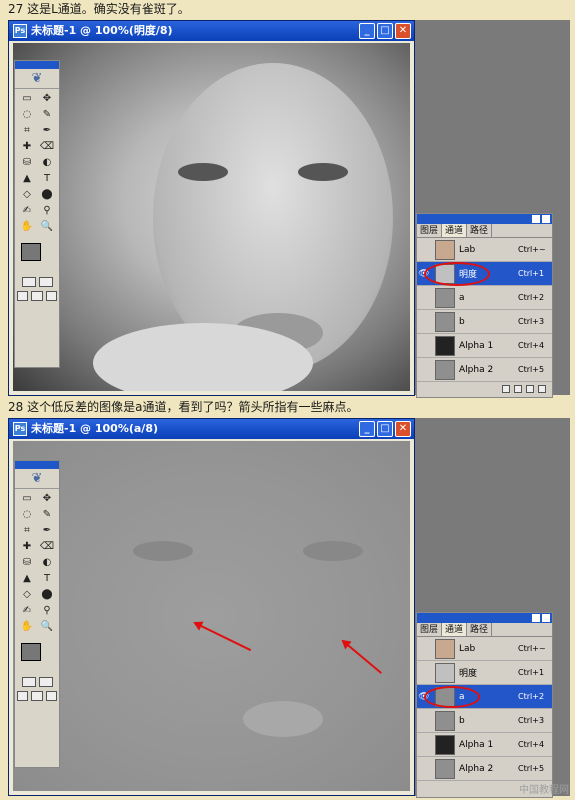 This screenshot has height=800, width=575. What do you see at coordinates (484, 298) in the screenshot?
I see `channel-row: a Ctrl+2` at bounding box center [484, 298].